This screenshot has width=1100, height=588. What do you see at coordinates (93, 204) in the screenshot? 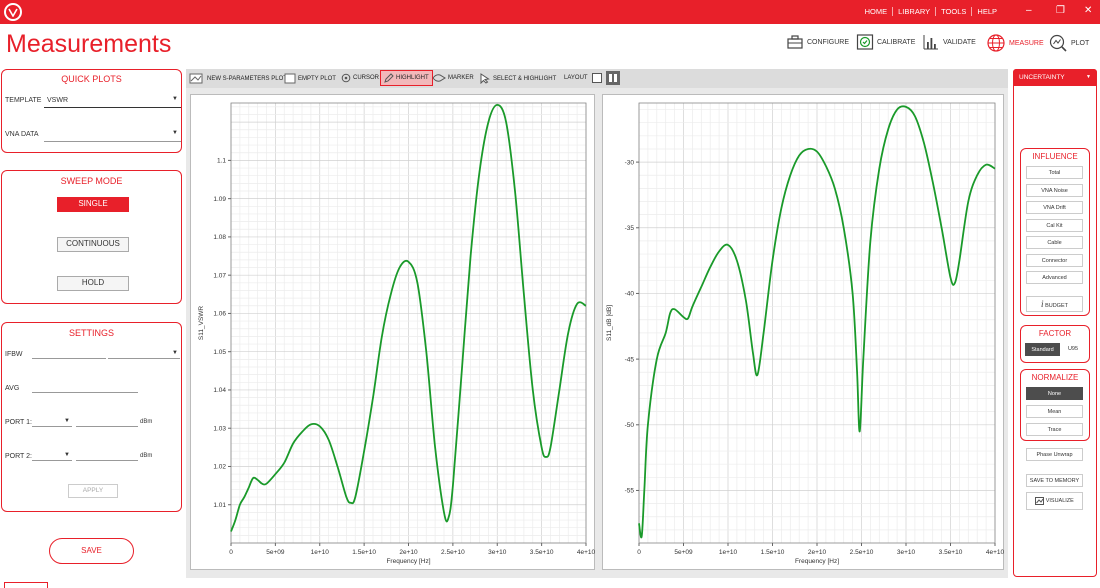
I see `single-button: SINGLE` at bounding box center [93, 204].